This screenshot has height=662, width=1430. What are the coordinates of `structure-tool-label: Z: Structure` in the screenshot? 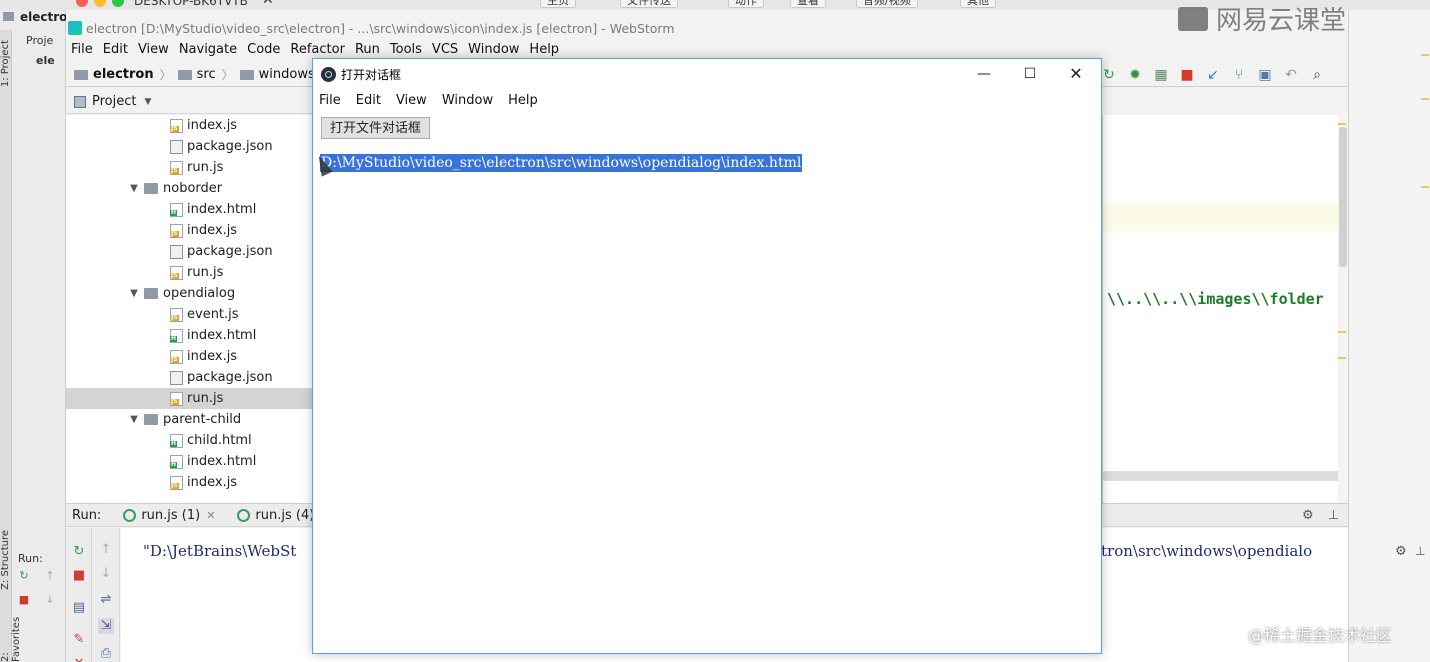 It's located at (5, 560).